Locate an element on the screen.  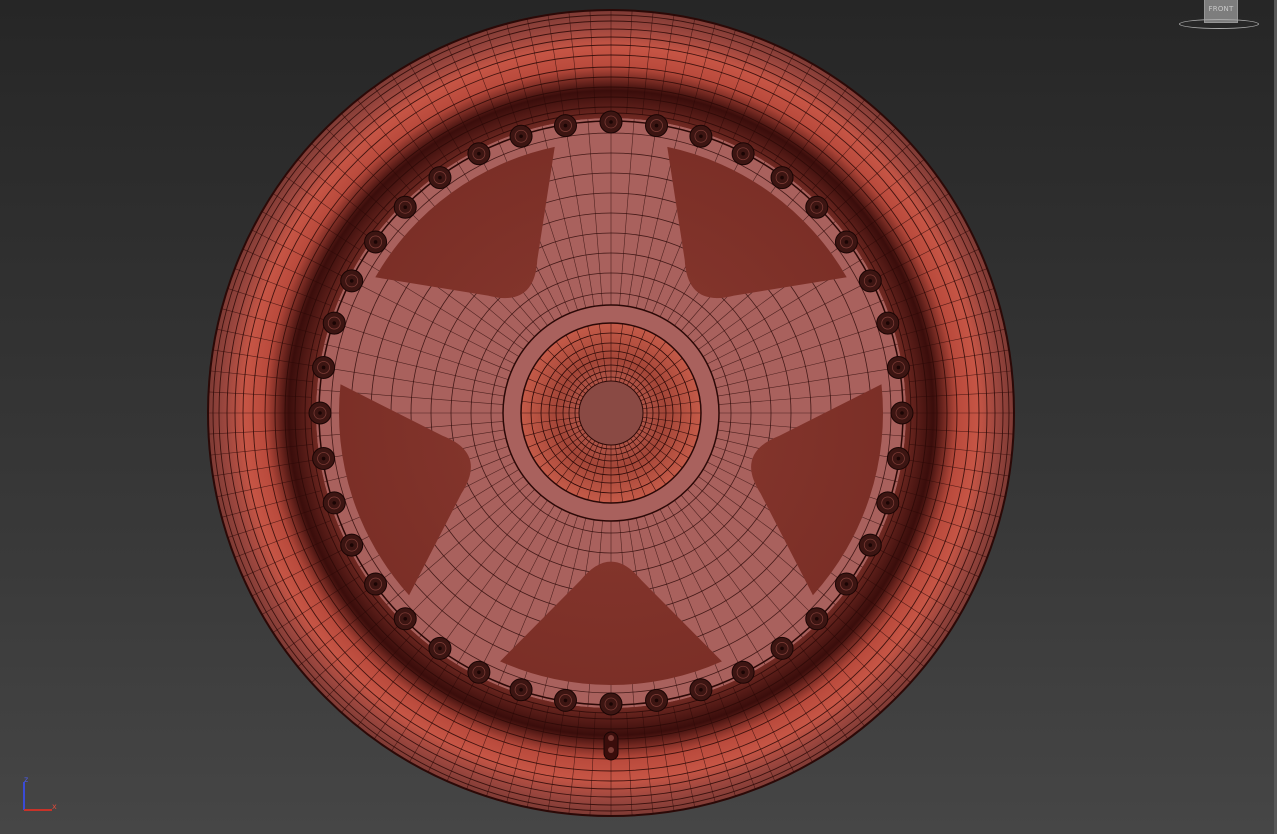
valve-stem is located at coordinates (611, 746).